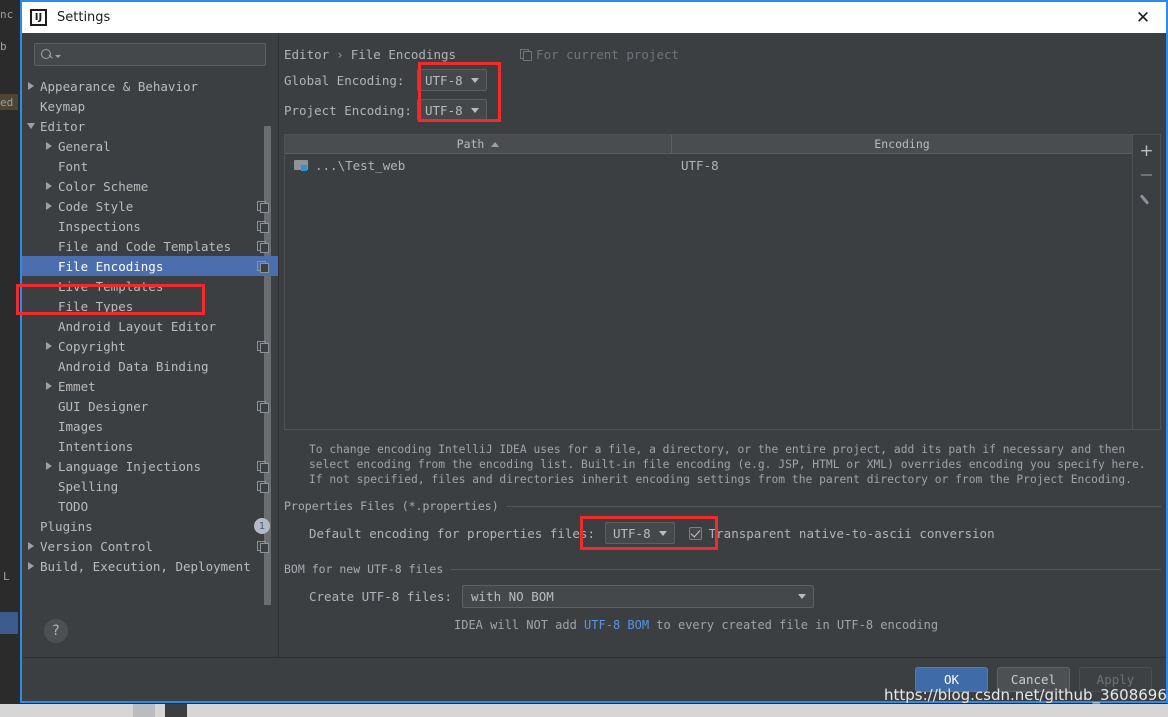 This screenshot has height=717, width=1168. Describe the element at coordinates (73, 166) in the screenshot. I see `sidebar-item-label: Font` at that location.